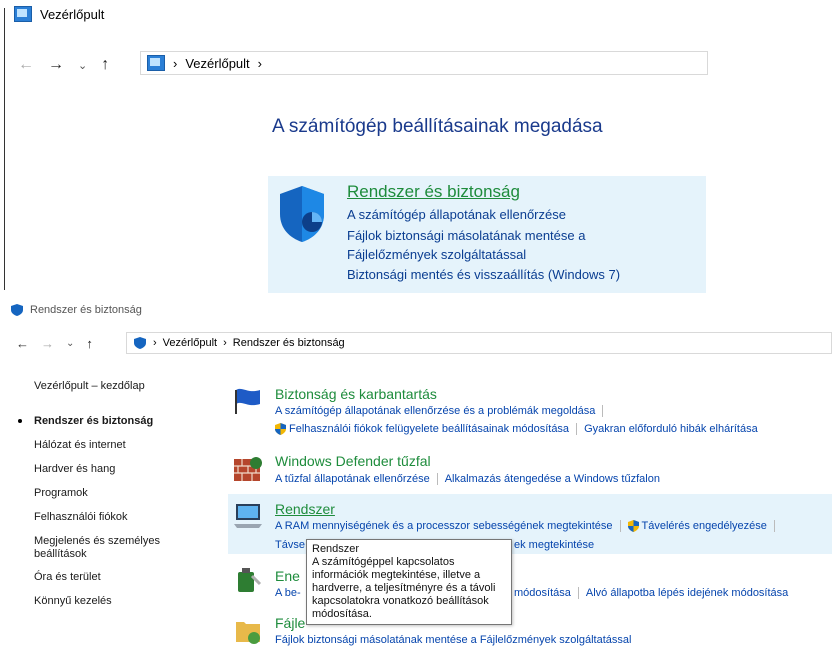  Describe the element at coordinates (4, 149) in the screenshot. I see `window-border` at that location.